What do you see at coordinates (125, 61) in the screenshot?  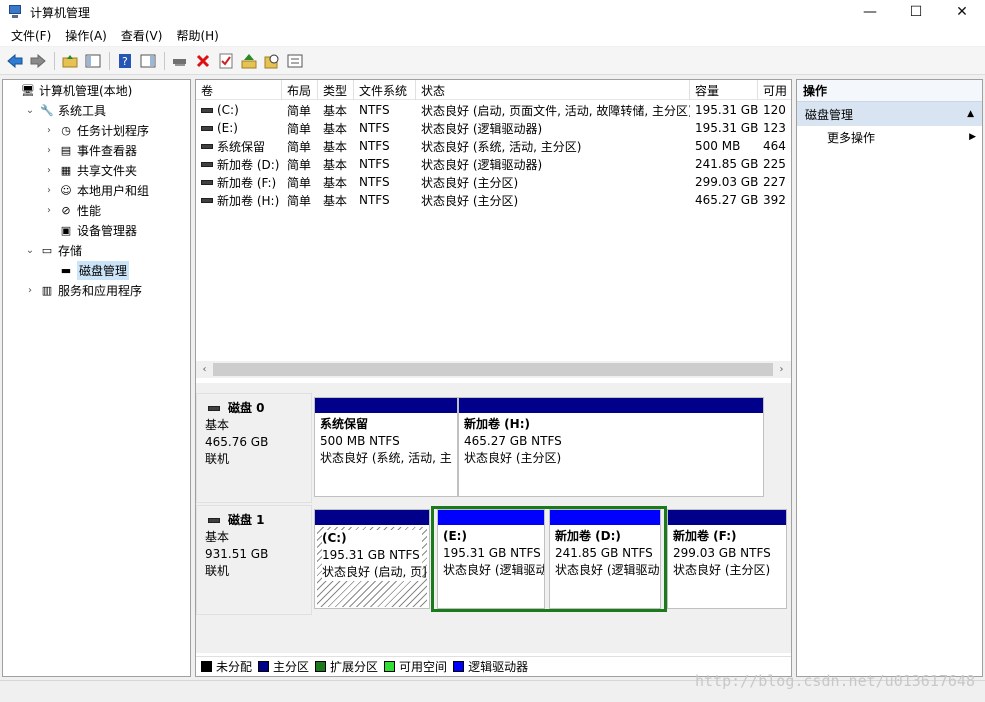 I see `help-icon: ?` at bounding box center [125, 61].